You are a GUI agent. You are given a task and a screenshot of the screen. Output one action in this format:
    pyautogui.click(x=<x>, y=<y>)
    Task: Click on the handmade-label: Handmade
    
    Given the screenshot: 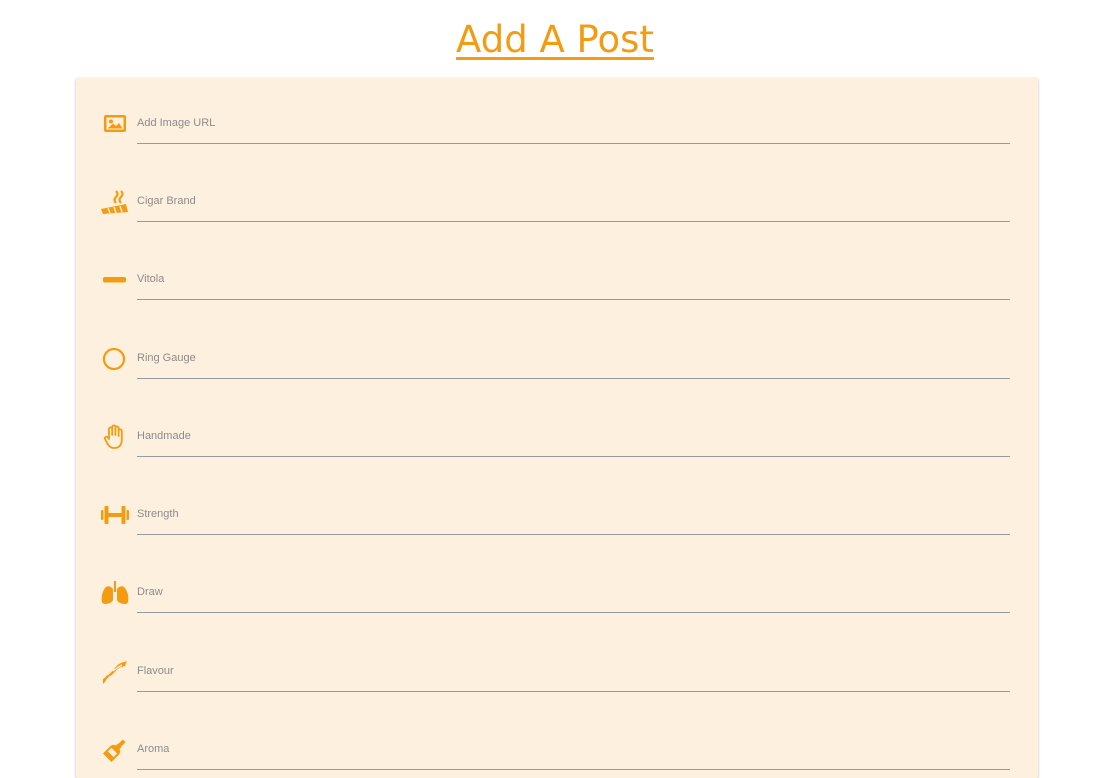 What is the action you would take?
    pyautogui.click(x=164, y=436)
    